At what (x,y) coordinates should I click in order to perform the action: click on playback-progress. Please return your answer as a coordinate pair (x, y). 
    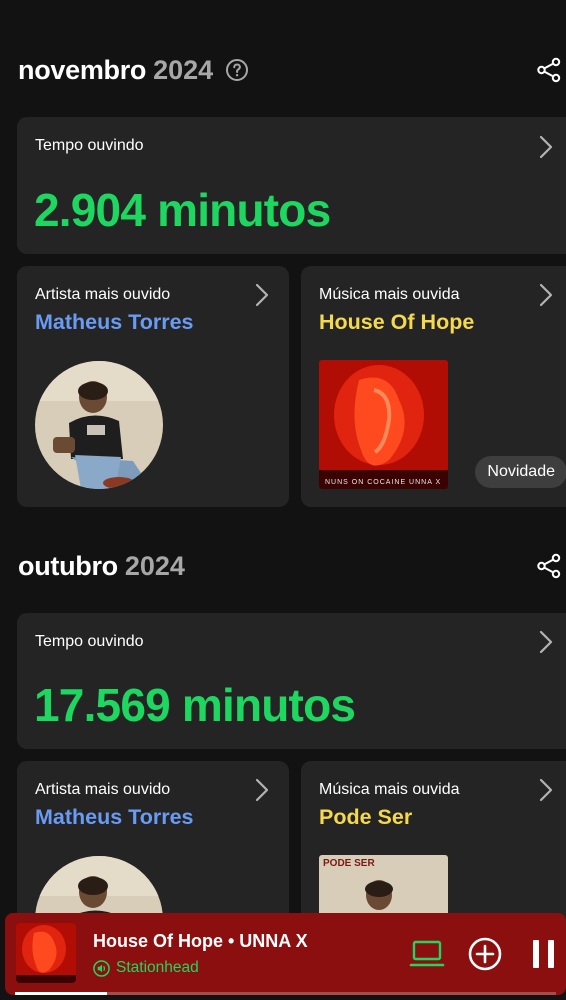
    Looking at the image, I should click on (285, 993).